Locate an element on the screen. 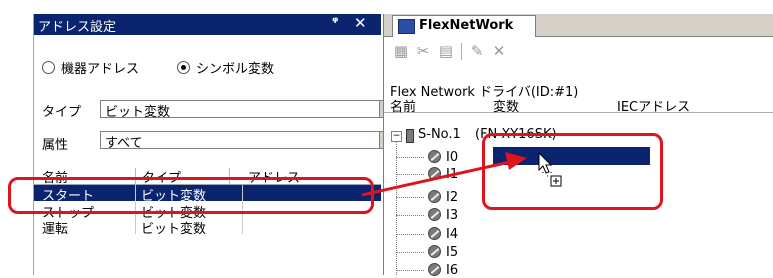 Image resolution: width=773 pixels, height=278 pixels. drag-cursor-icon is located at coordinates (550, 169).